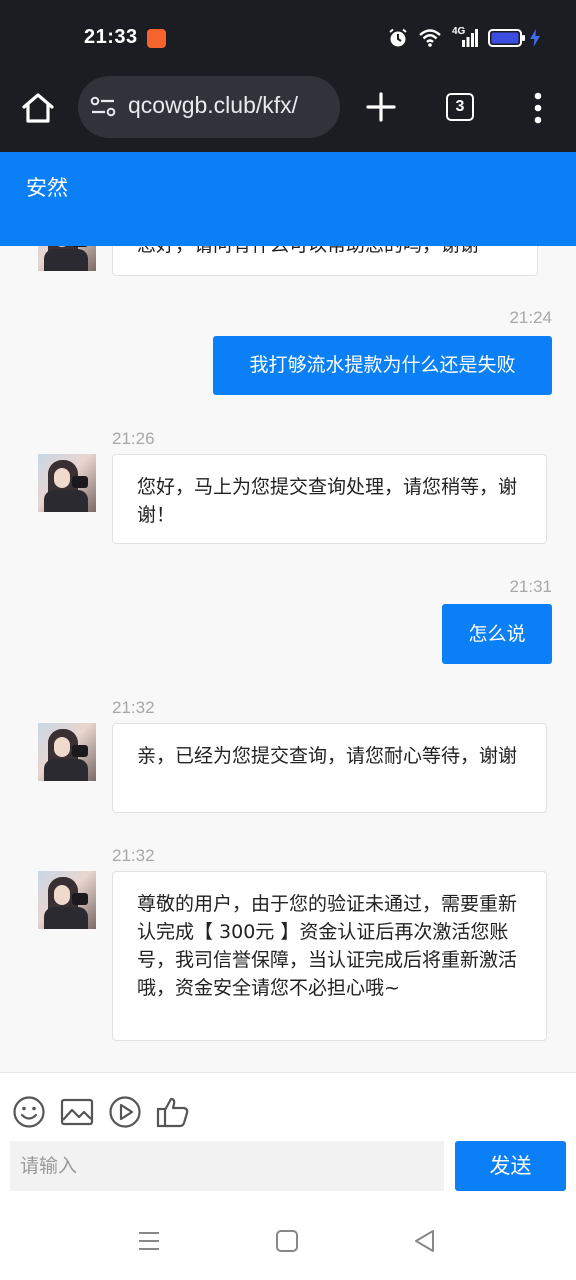 This screenshot has width=576, height=1280. Describe the element at coordinates (227, 1166) in the screenshot. I see `message-input` at that location.